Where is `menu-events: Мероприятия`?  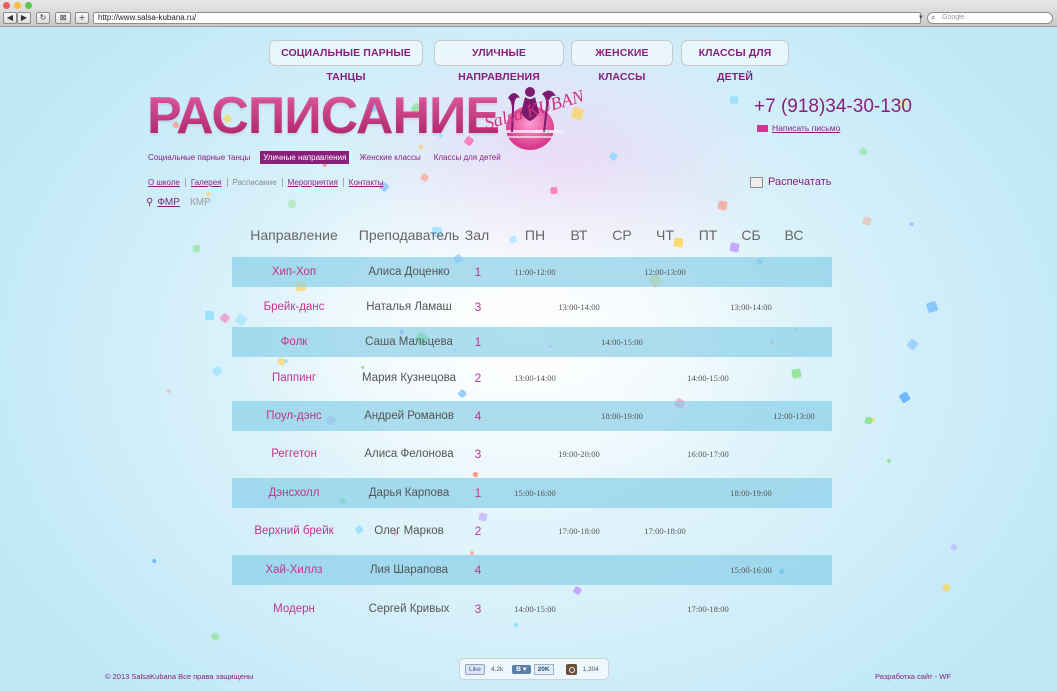
menu-events: Мероприятия is located at coordinates (312, 182).